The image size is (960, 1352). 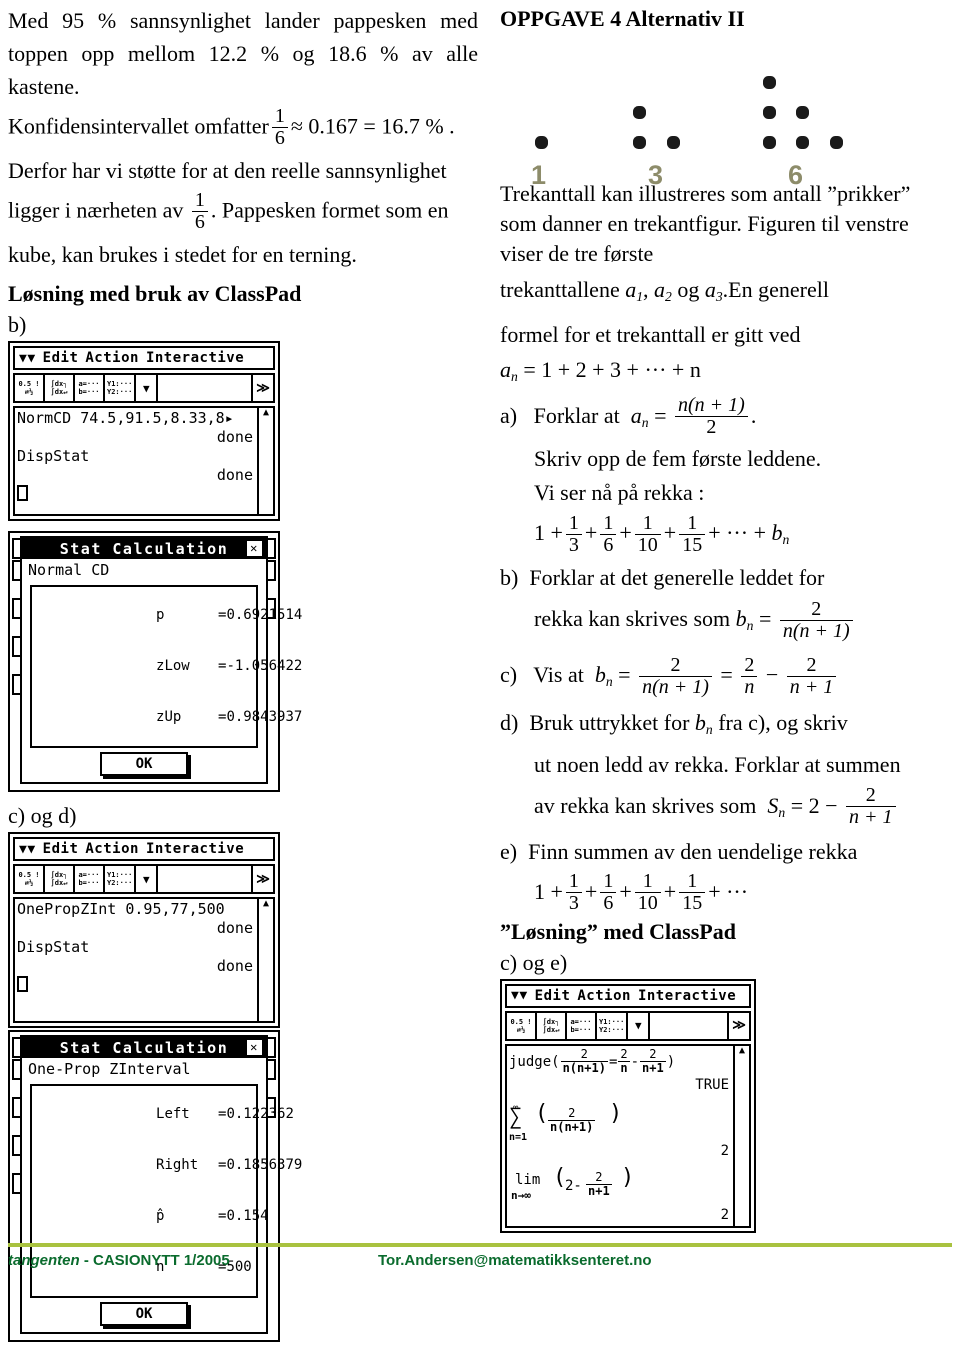 What do you see at coordinates (573, 1185) in the screenshot?
I see `limit-expr-lead: 2-` at bounding box center [573, 1185].